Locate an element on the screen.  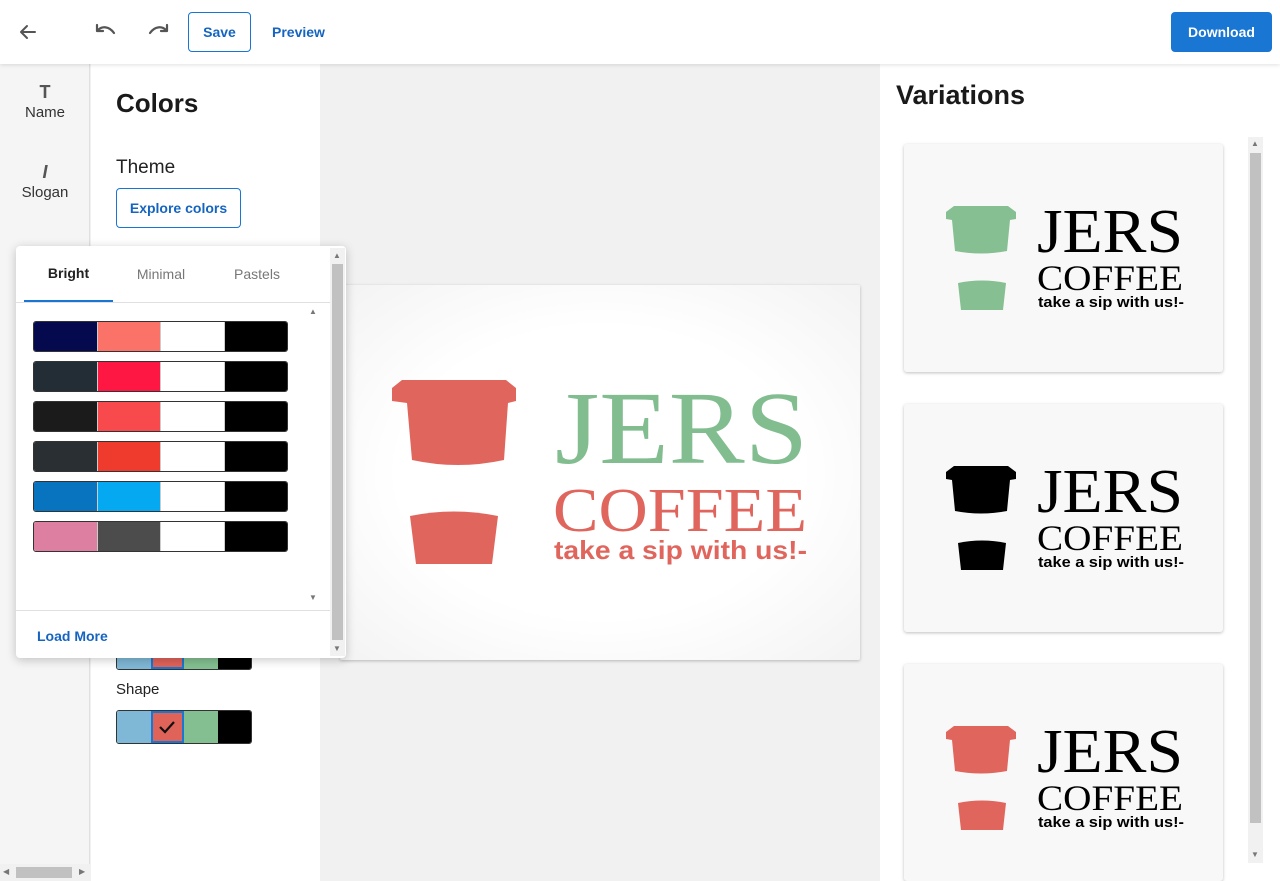
swatch-selected is located at coordinates (167, 727).